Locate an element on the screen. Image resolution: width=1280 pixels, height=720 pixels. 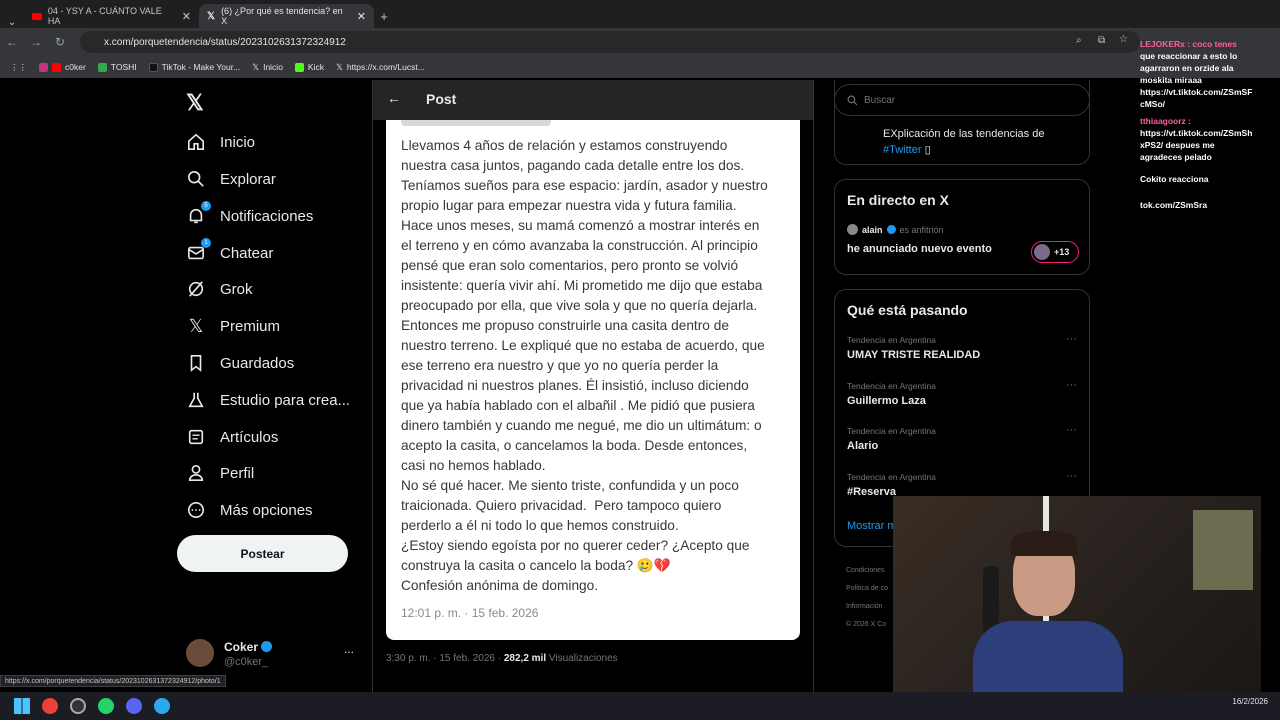
post-header: ← Post is located at coordinates (593, 100).